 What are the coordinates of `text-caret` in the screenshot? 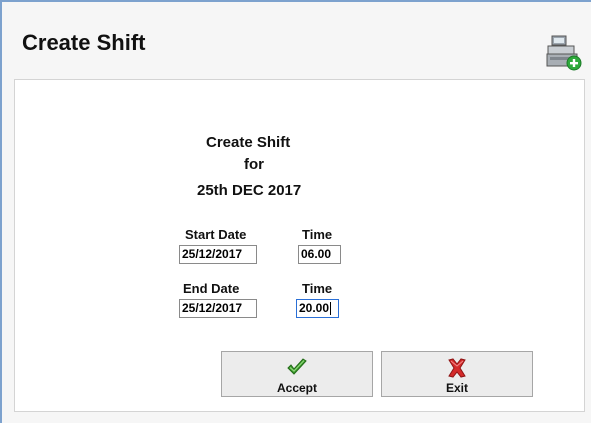 It's located at (331, 309).